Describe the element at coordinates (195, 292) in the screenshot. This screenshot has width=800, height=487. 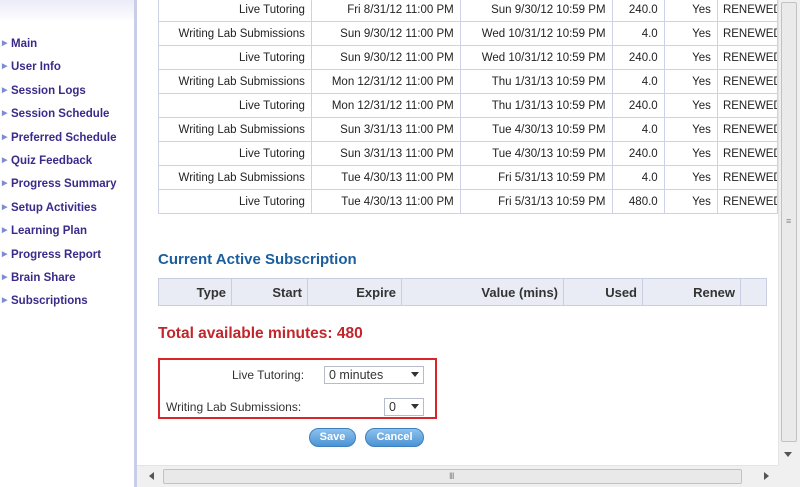
I see `col-header-type: Type` at that location.